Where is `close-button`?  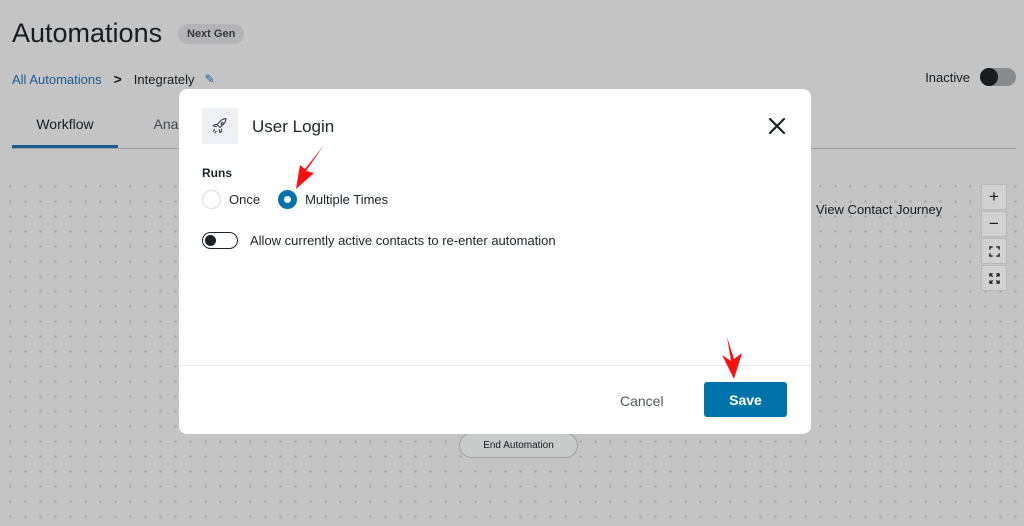 close-button is located at coordinates (777, 126).